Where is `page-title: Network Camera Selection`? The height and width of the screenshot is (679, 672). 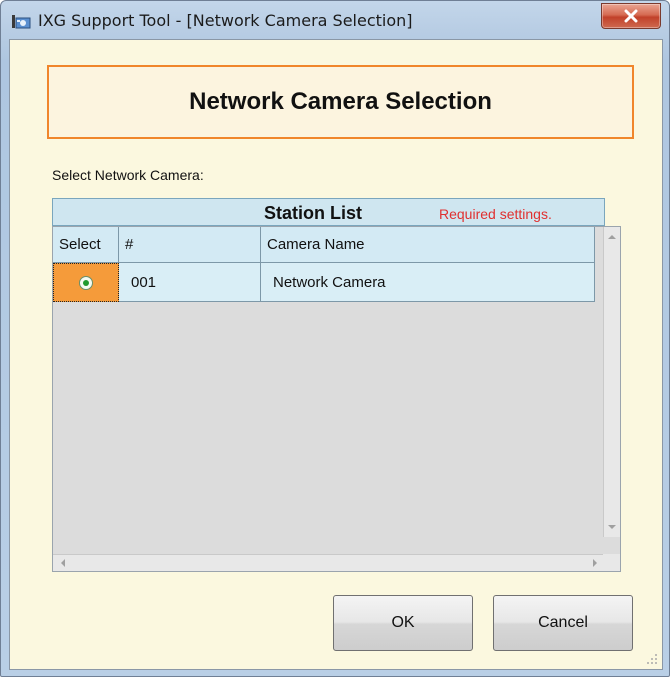 page-title: Network Camera Selection is located at coordinates (340, 101).